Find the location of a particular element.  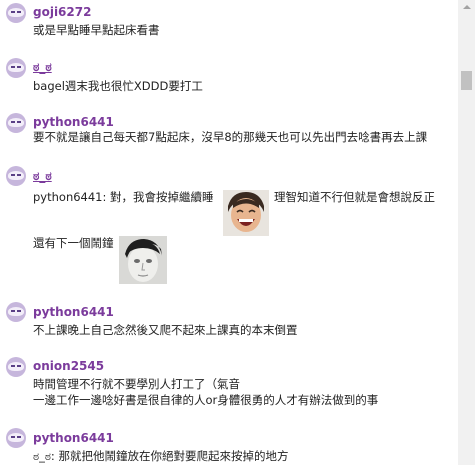

message-text: 不上課晚上自己念然後又爬不起來上課真的本末倒置 is located at coordinates (165, 330).